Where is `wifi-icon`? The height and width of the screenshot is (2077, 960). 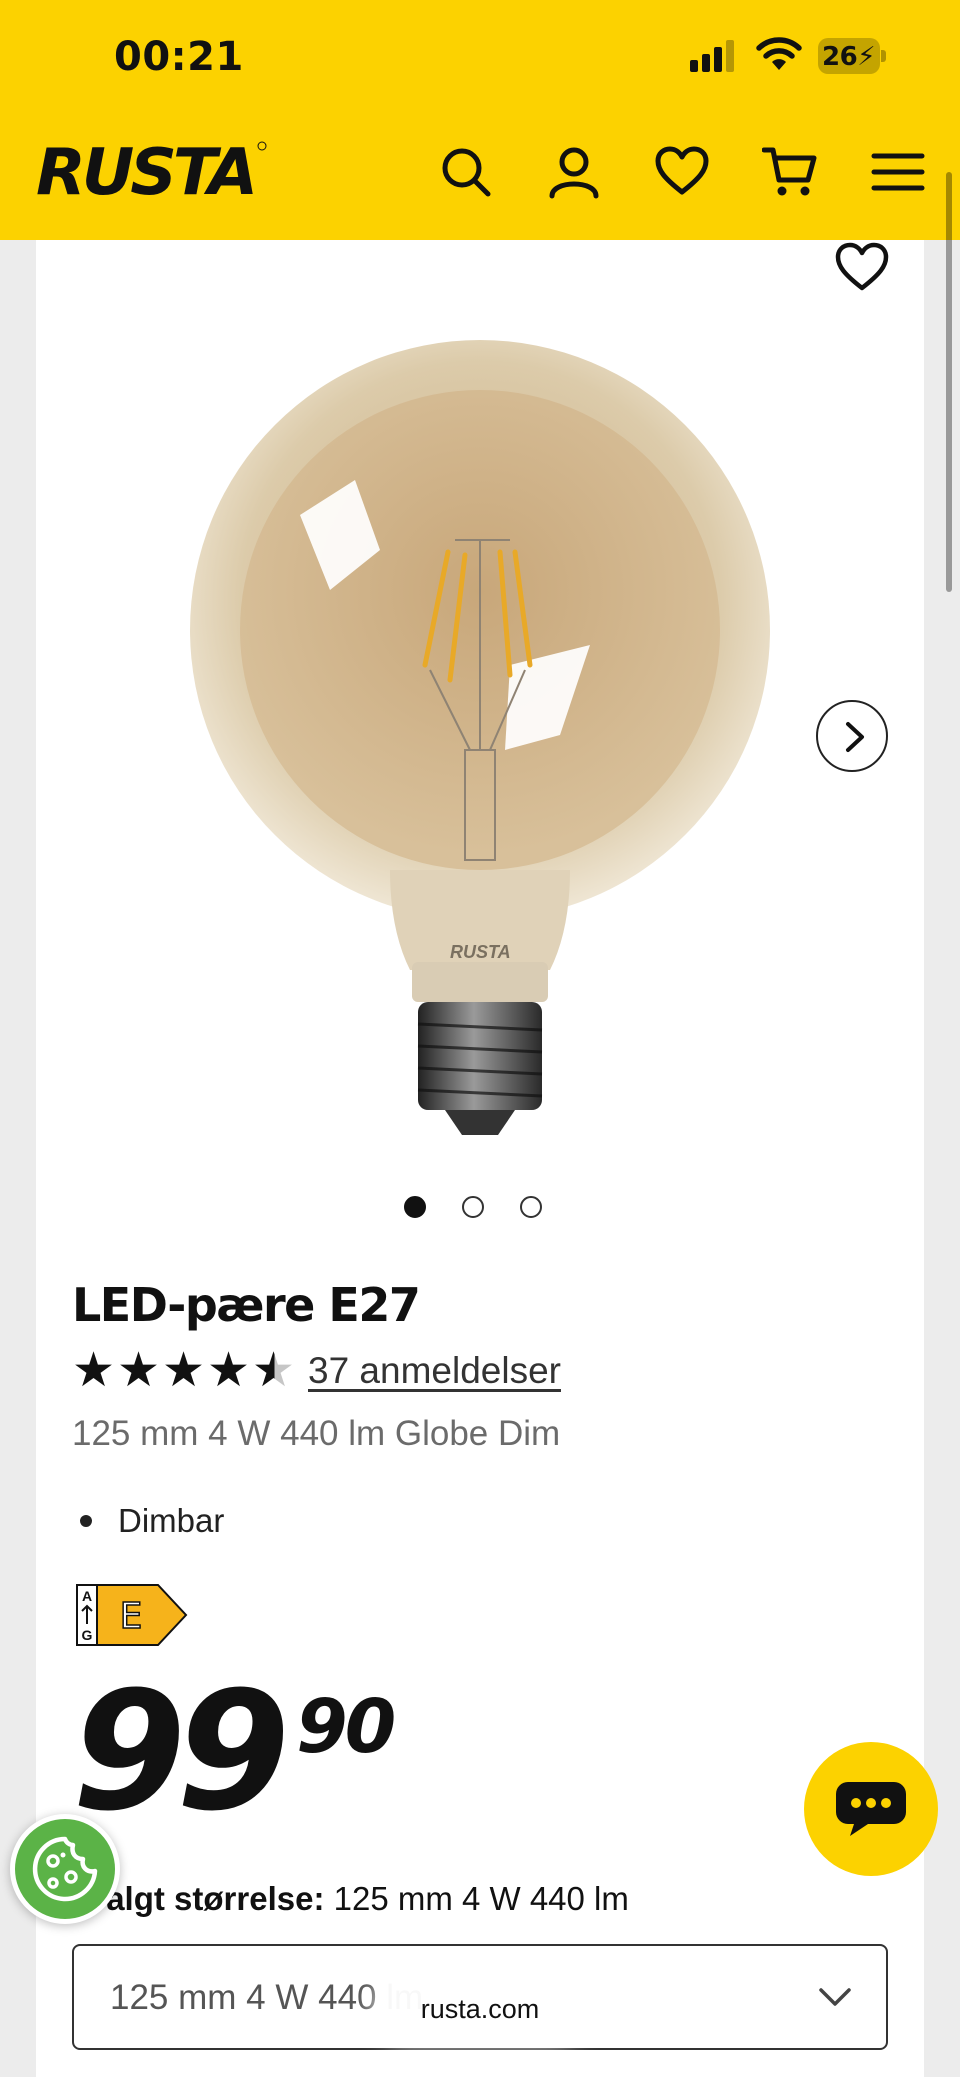
wifi-icon is located at coordinates (779, 53).